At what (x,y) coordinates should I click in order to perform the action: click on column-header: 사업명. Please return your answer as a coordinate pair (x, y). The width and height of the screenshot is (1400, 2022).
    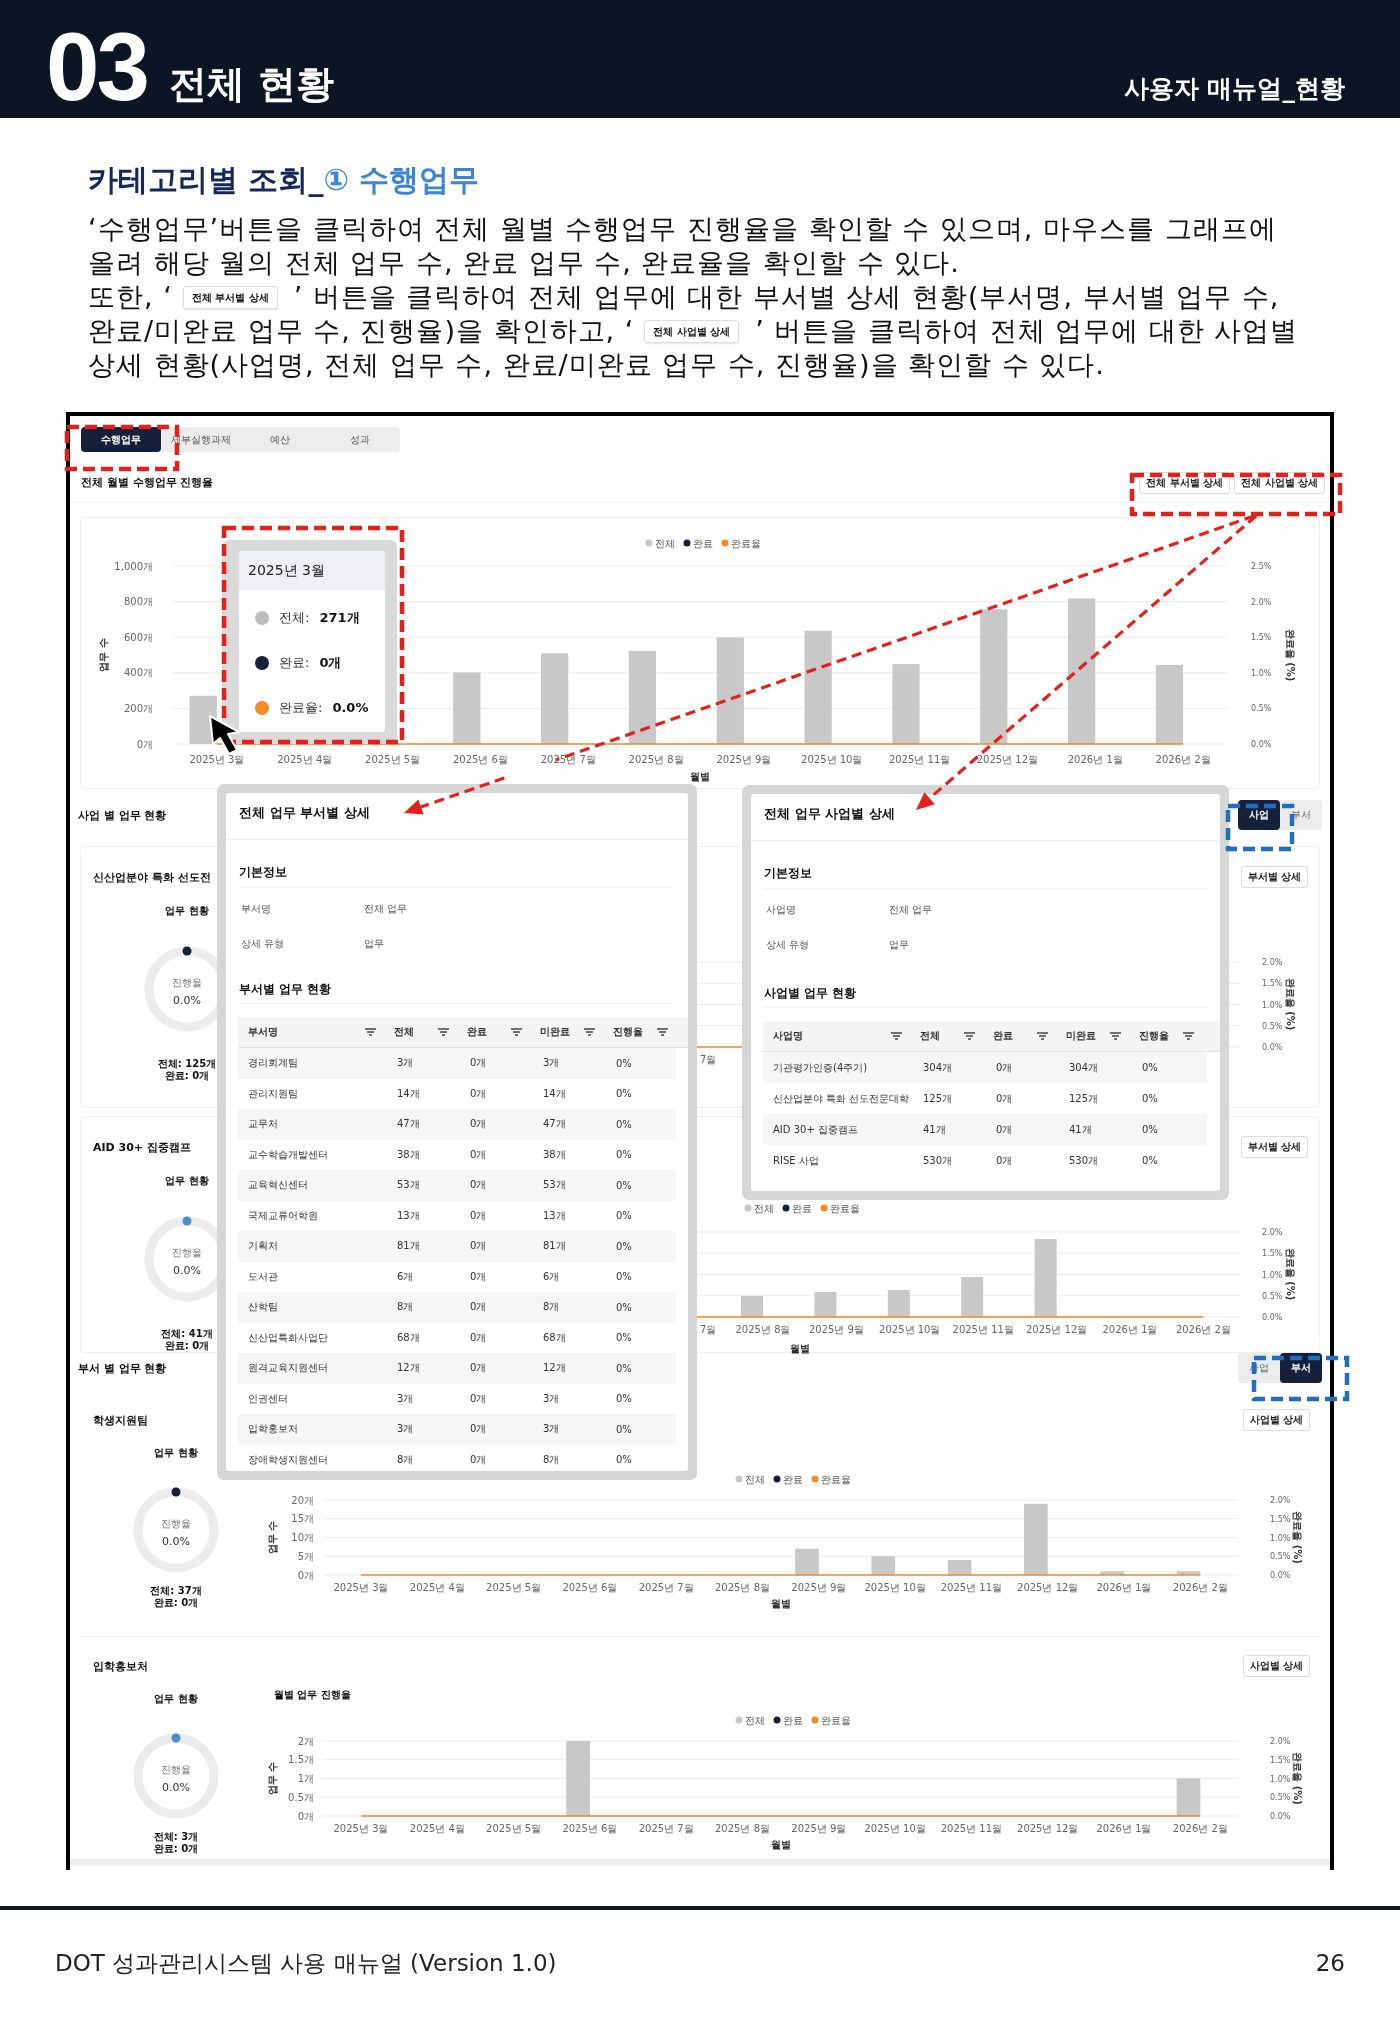
    Looking at the image, I should click on (788, 1036).